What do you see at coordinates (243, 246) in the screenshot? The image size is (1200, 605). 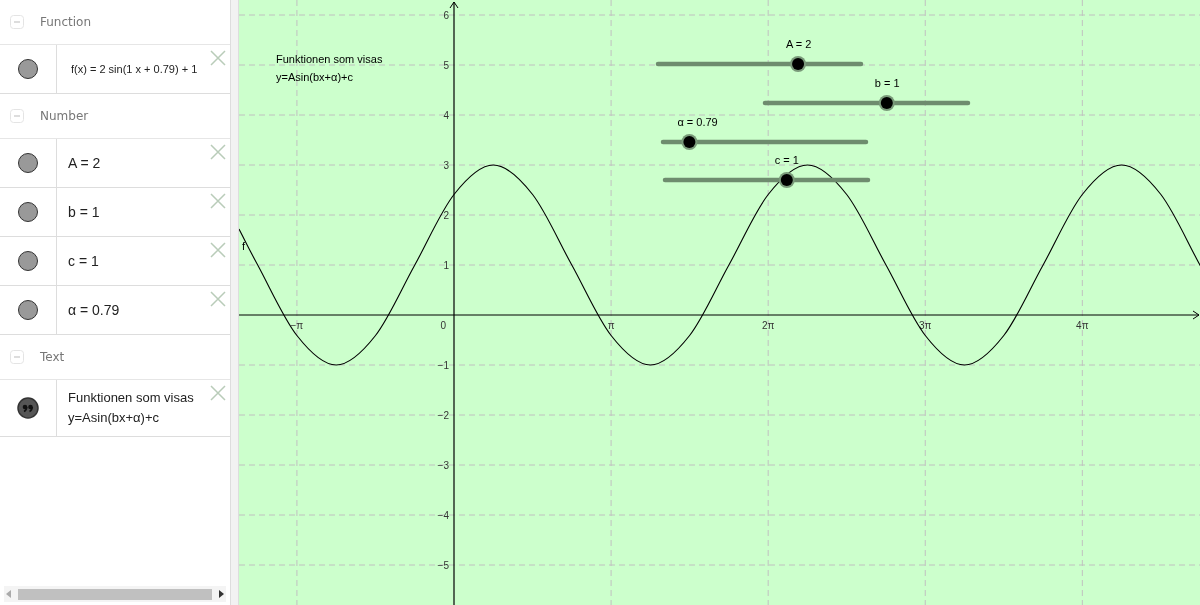 I see `curve-label: f` at bounding box center [243, 246].